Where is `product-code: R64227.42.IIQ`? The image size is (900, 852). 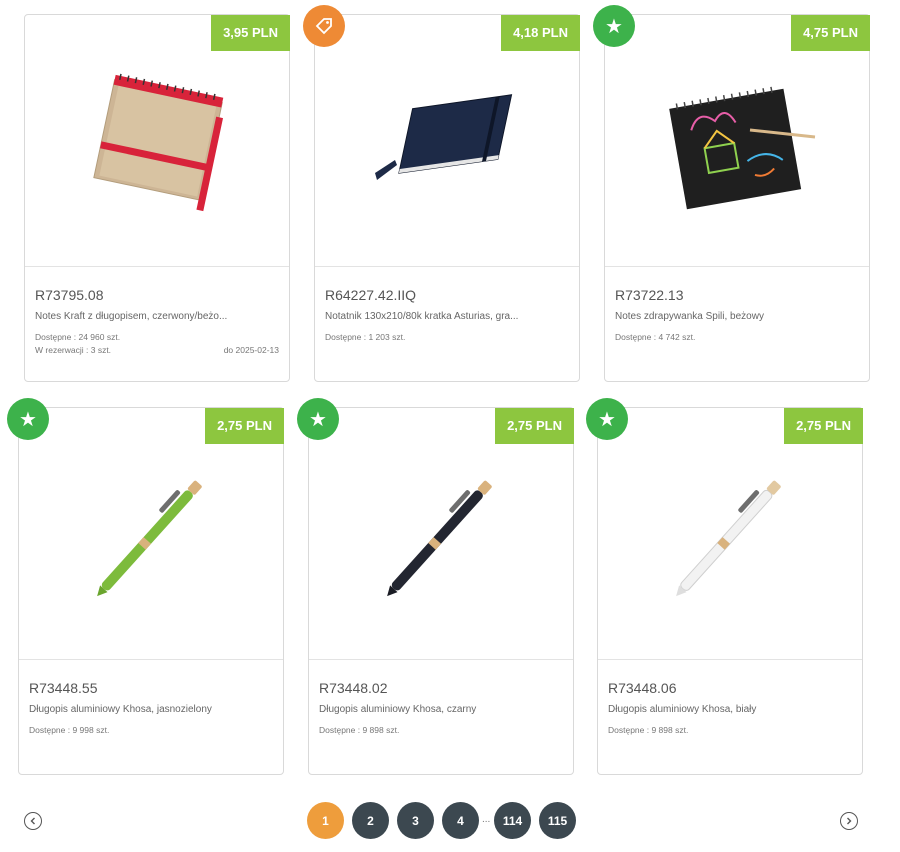 product-code: R64227.42.IIQ is located at coordinates (370, 295).